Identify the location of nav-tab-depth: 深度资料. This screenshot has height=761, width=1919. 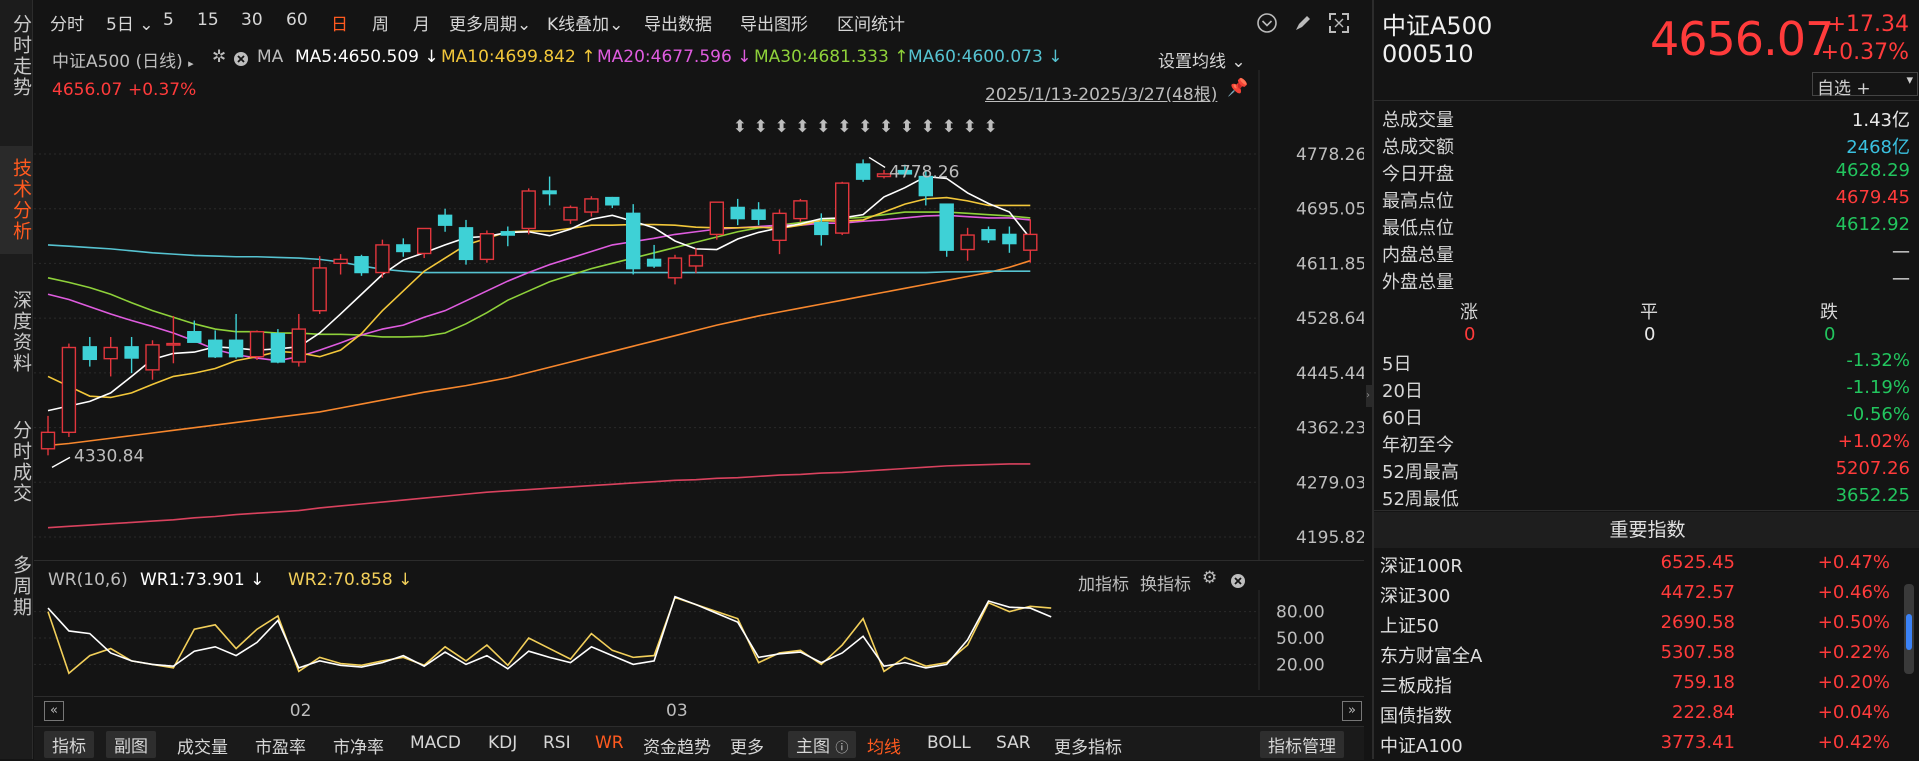
(16, 332).